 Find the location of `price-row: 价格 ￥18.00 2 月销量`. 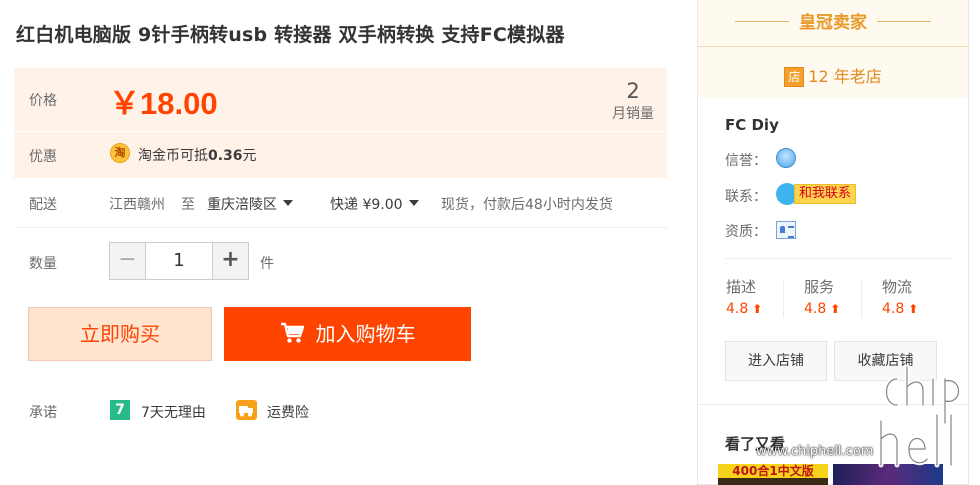

price-row: 价格 ￥18.00 2 月销量 is located at coordinates (340, 99).